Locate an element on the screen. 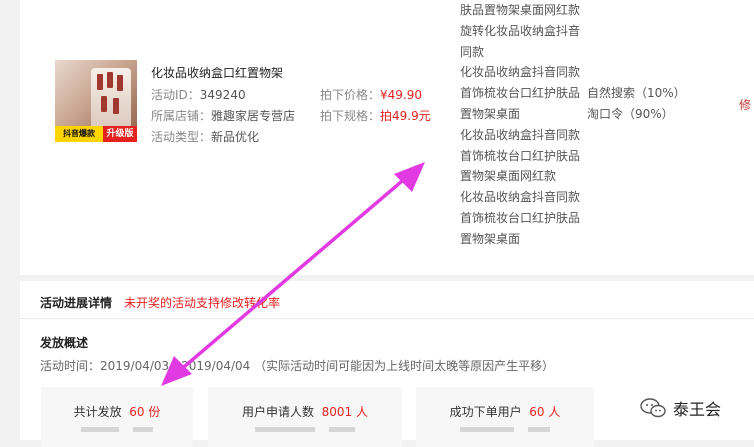 The image size is (754, 447). thumbnail-badges: 抖音爆款 升级版 is located at coordinates (96, 134).